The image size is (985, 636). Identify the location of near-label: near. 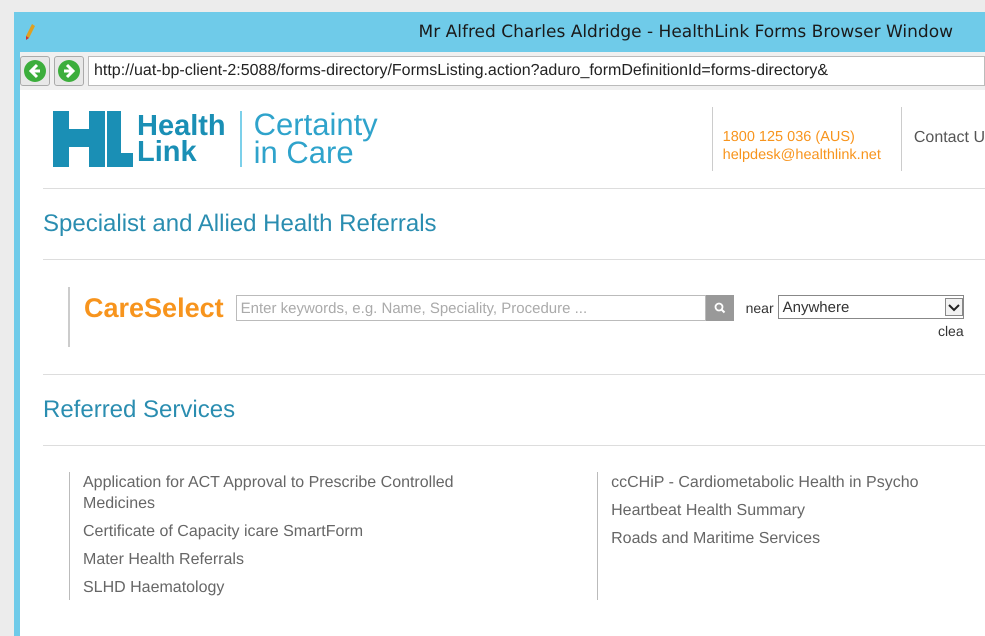
(760, 308).